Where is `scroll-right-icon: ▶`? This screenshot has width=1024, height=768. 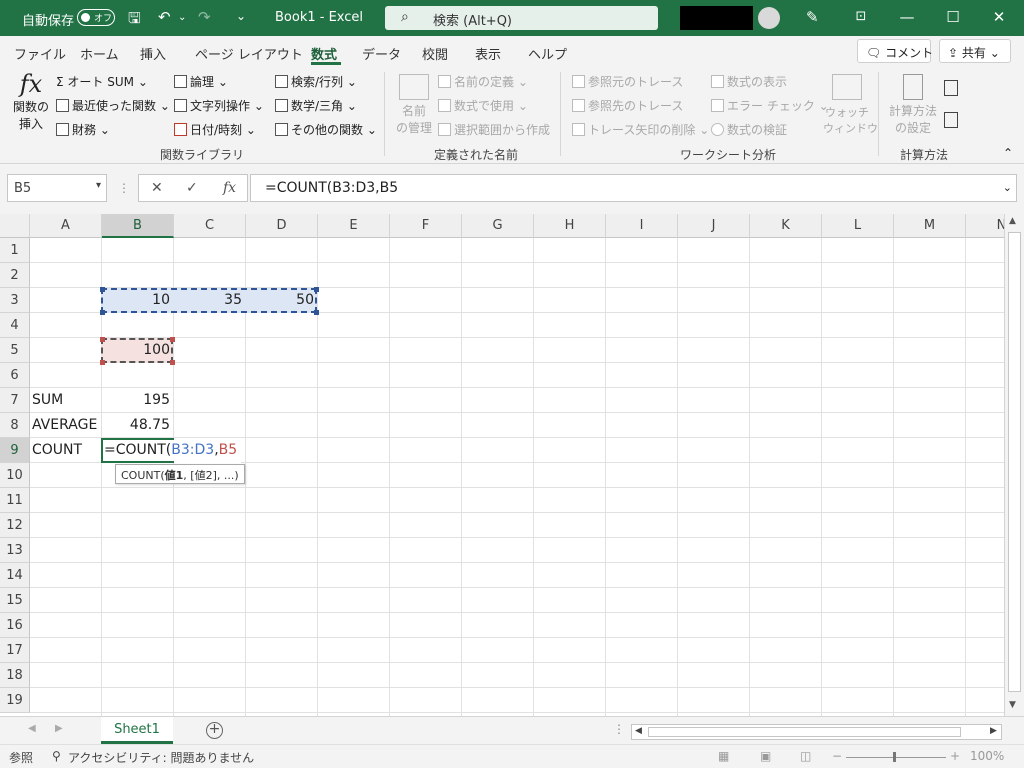
scroll-right-icon: ▶ is located at coordinates (993, 731).